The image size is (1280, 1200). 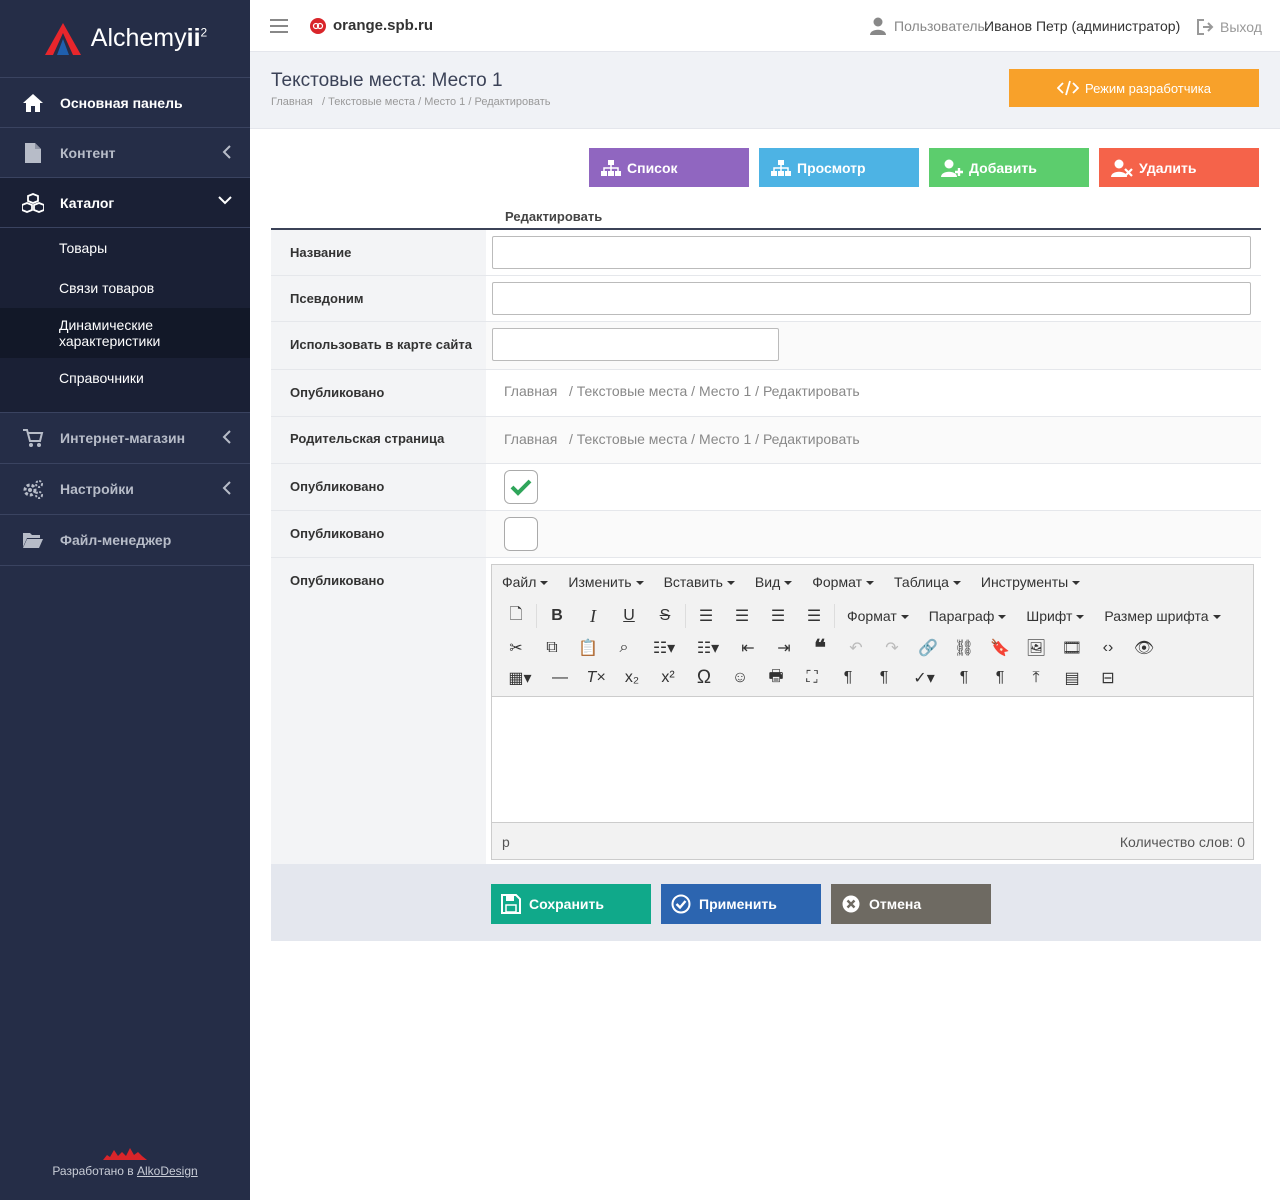 What do you see at coordinates (871, 298) in the screenshot?
I see `alias-input` at bounding box center [871, 298].